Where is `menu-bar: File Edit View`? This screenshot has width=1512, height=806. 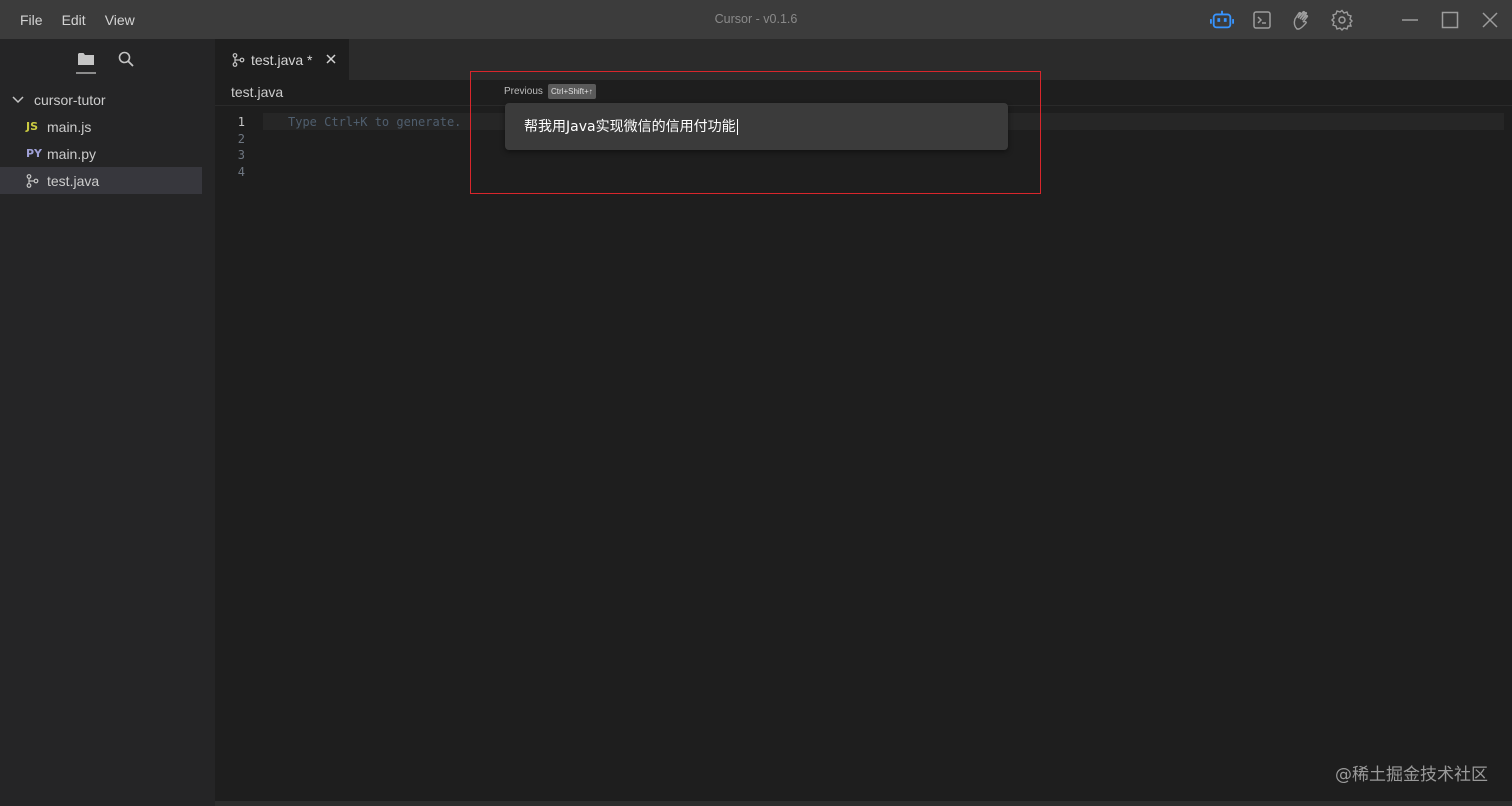
menu-bar: File Edit View is located at coordinates (77, 19).